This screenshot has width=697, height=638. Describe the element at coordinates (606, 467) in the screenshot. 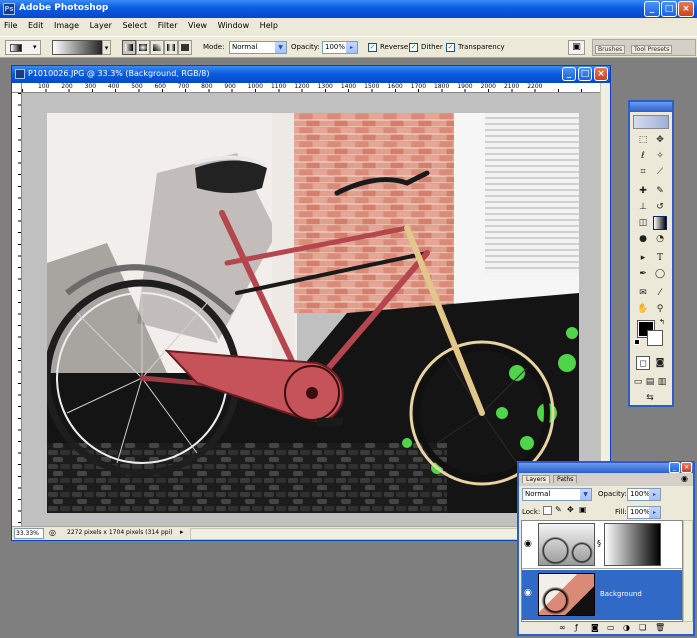

I see `layers-panel-header: _ ×` at that location.